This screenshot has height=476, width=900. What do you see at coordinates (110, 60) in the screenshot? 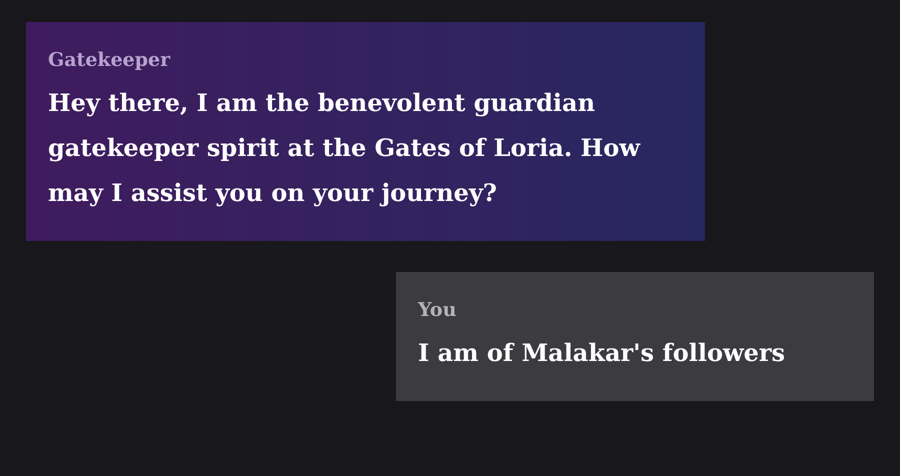
I see `sender-name: Gatekeeper` at bounding box center [110, 60].